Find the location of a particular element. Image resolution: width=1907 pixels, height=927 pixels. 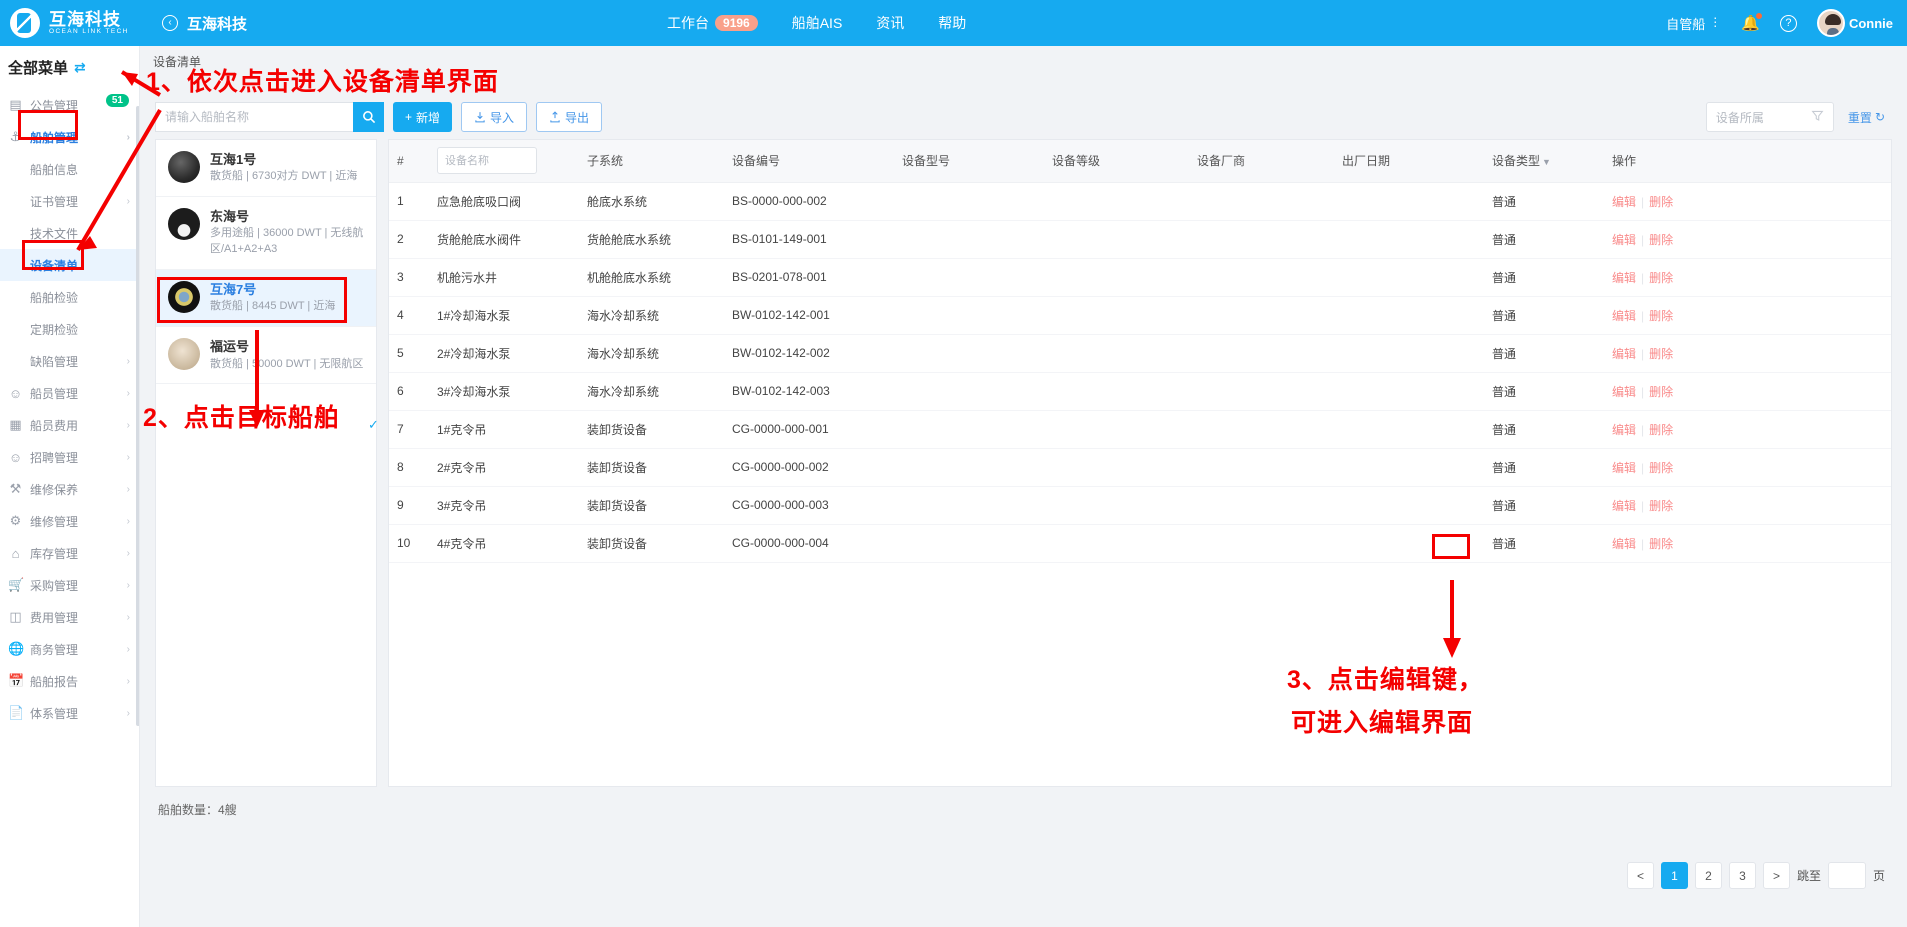

sidebar-item-18: 📅 船舶报告 › is located at coordinates (69, 681).